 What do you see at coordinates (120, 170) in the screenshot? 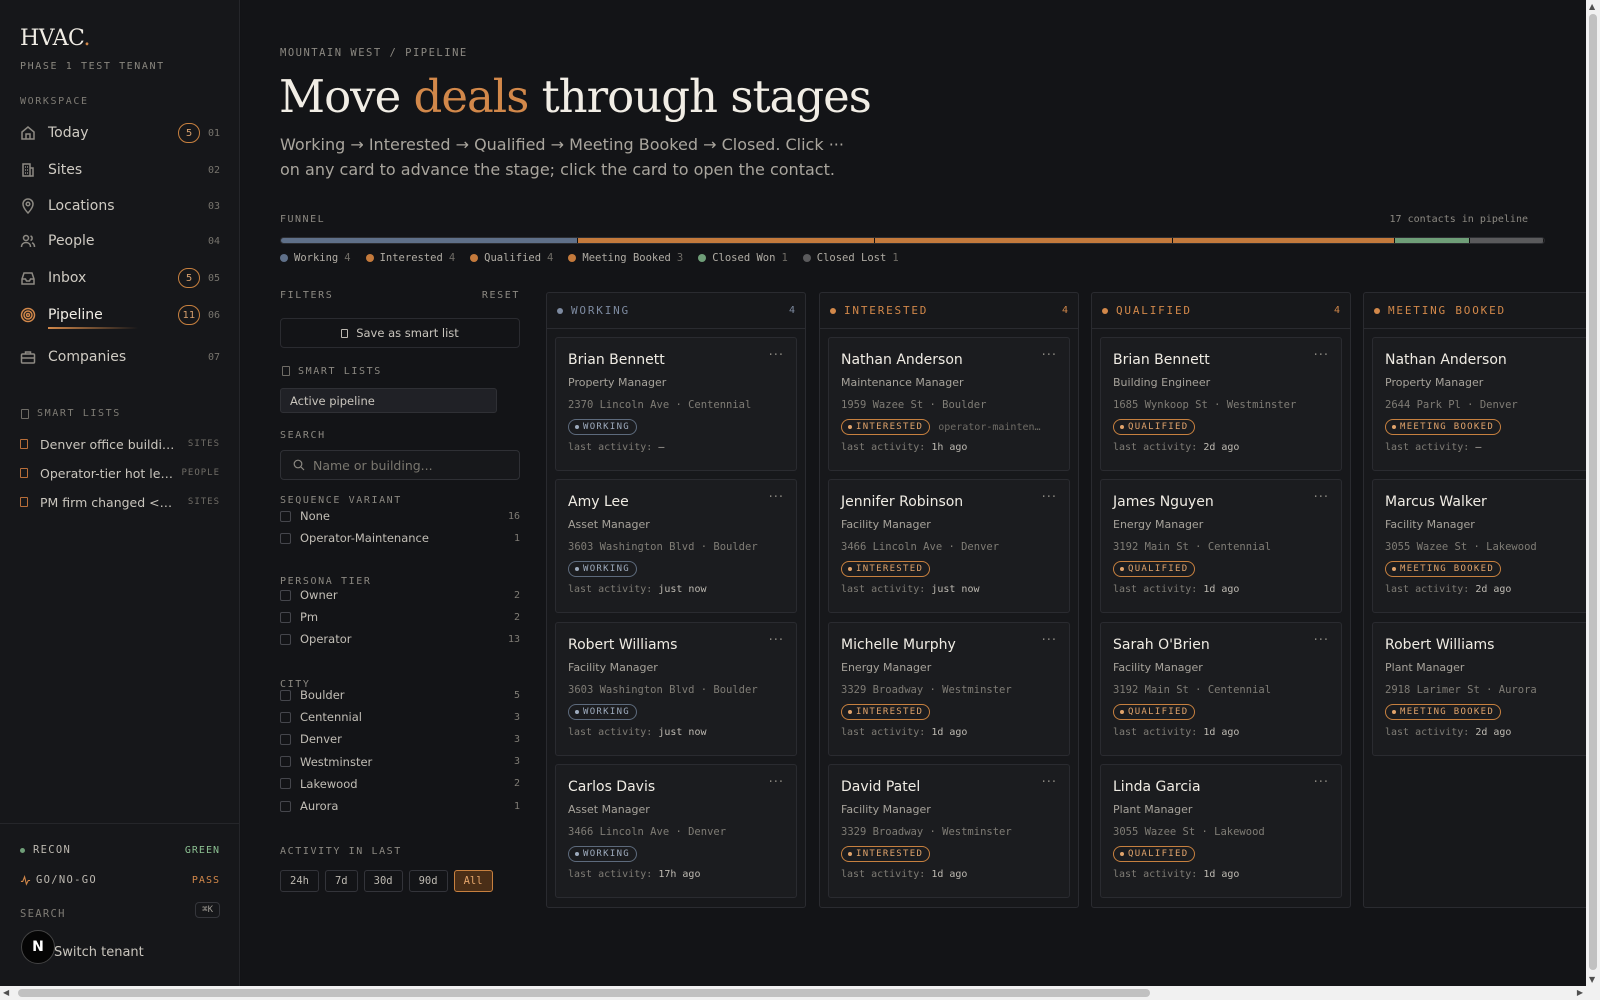
I see `sidebar-item-sites: Sites 02` at bounding box center [120, 170].